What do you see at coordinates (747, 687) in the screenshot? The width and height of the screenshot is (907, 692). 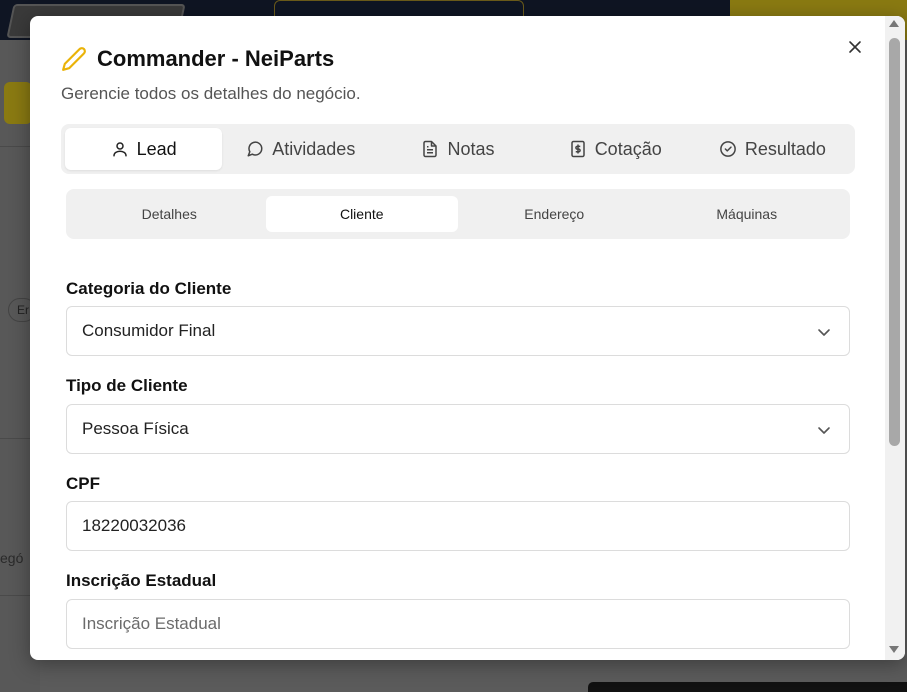 I see `background-horizontal-scrollbar` at bounding box center [747, 687].